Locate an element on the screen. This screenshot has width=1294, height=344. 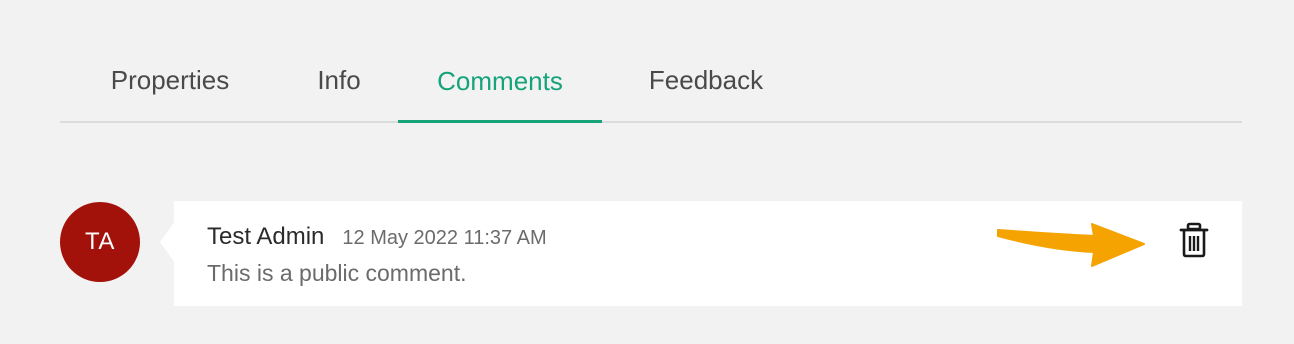
comment-timestamp: 12 May 2022 11:37 AM is located at coordinates (444, 238).